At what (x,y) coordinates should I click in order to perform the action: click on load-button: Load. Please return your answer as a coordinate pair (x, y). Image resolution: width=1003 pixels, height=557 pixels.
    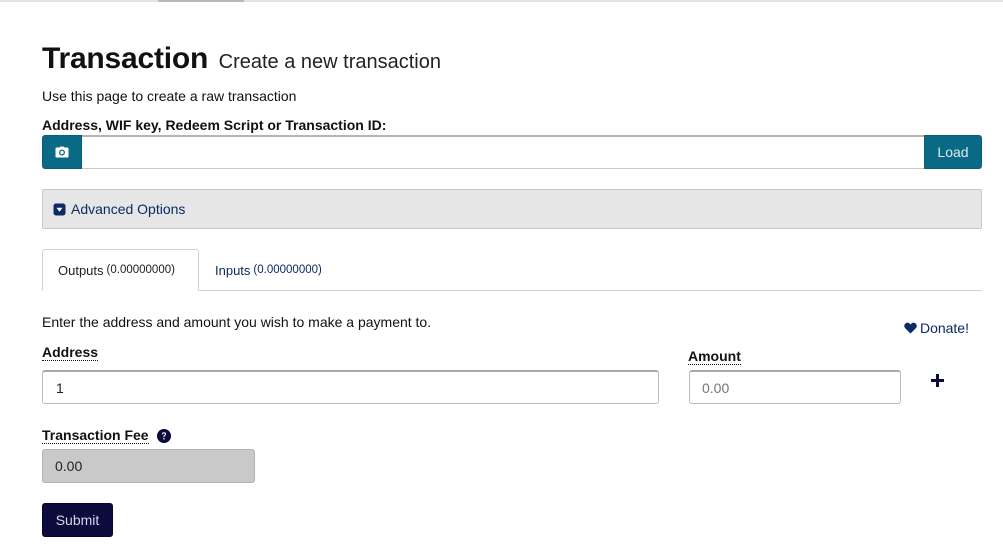
    Looking at the image, I should click on (953, 152).